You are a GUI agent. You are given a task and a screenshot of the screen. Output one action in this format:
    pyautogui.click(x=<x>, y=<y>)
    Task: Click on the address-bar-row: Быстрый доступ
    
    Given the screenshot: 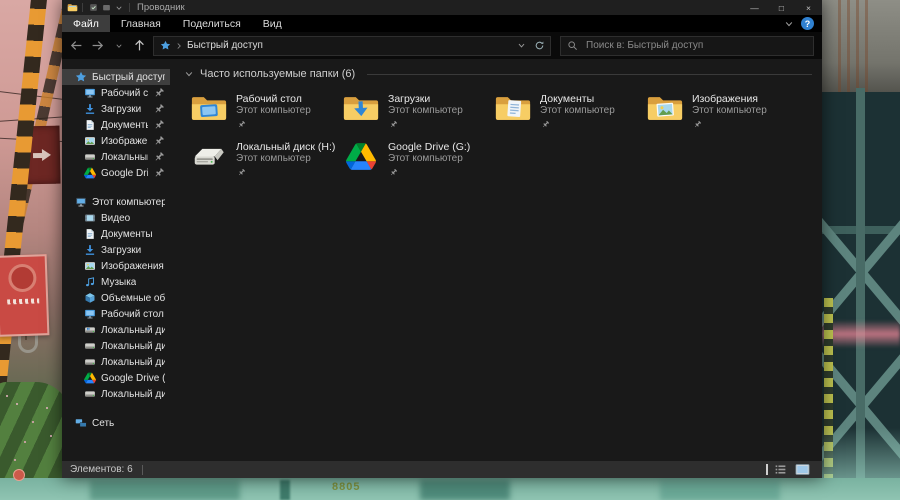 What is the action you would take?
    pyautogui.click(x=442, y=45)
    